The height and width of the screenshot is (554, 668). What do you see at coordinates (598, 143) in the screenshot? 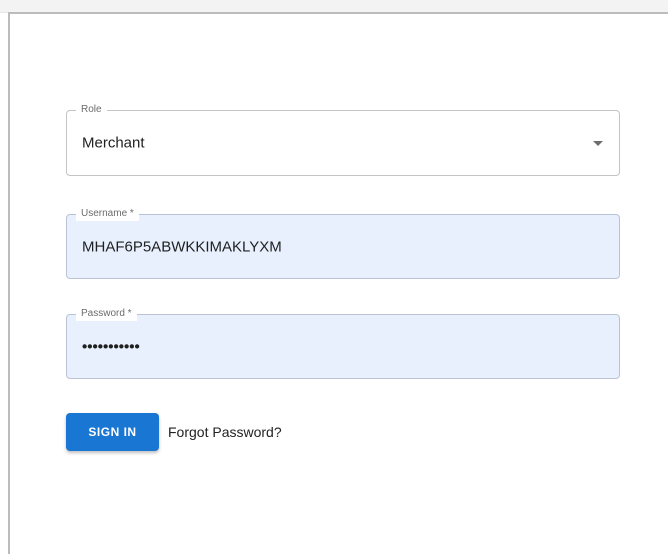
I see `chevron-down-icon` at bounding box center [598, 143].